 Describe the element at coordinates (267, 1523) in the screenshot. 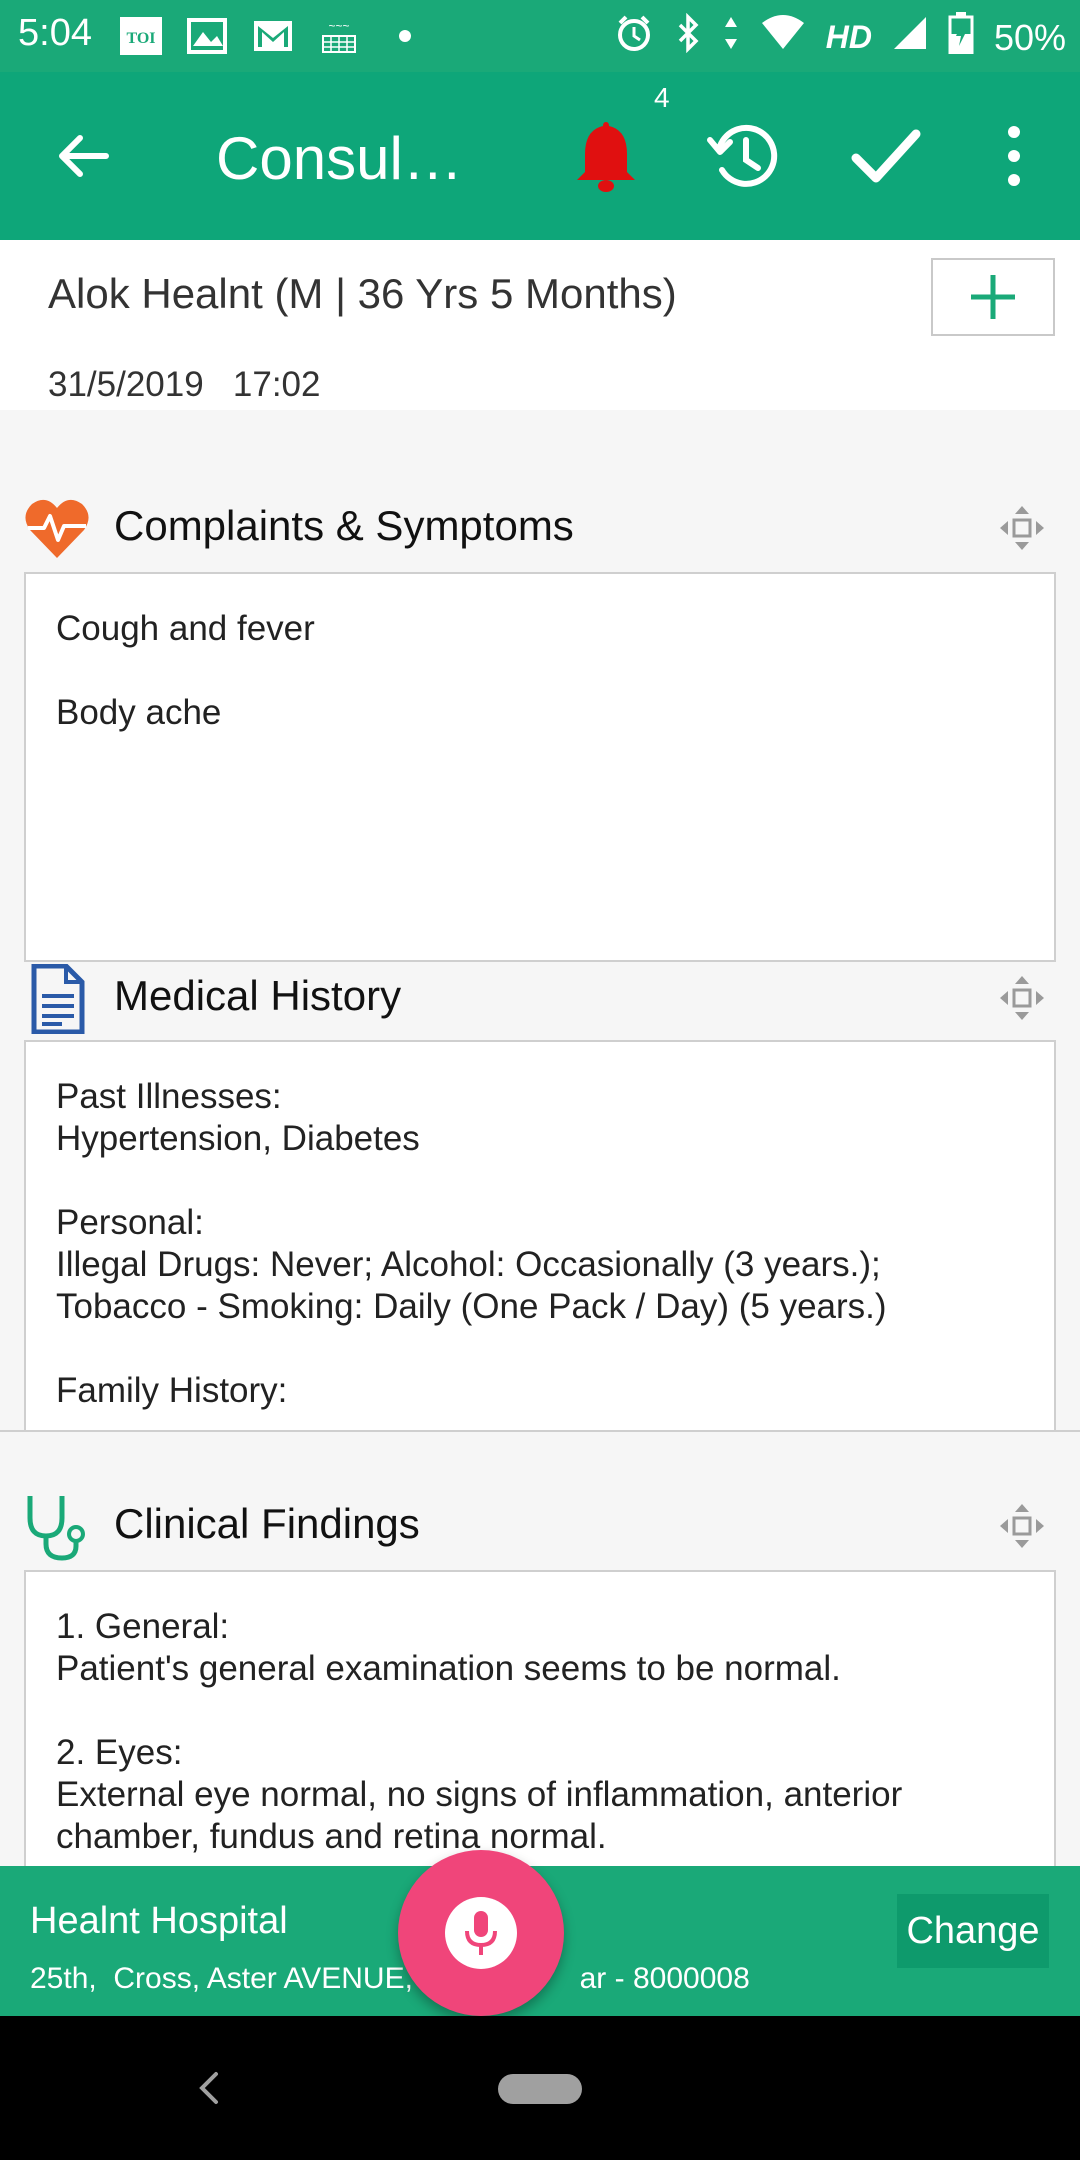

I see `clinical-title: Clinical Findings` at that location.